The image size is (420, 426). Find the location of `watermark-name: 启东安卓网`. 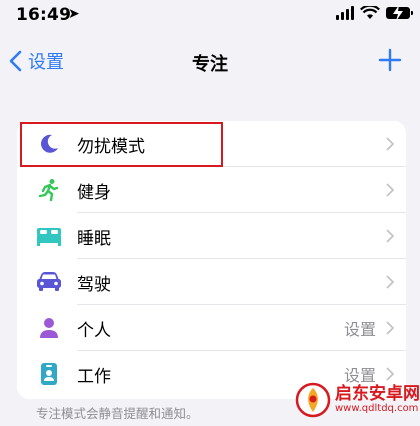

watermark-name: 启东安卓网 is located at coordinates (377, 394).